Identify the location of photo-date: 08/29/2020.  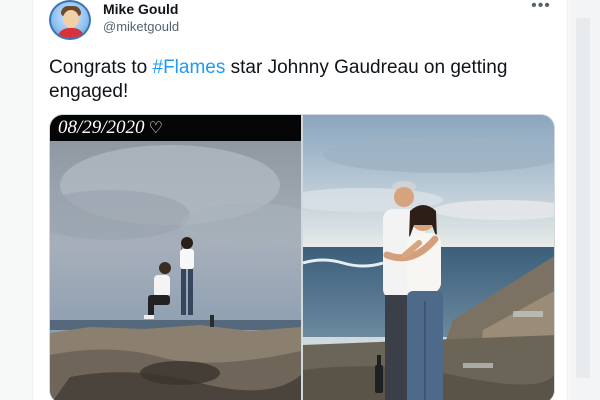
(101, 127).